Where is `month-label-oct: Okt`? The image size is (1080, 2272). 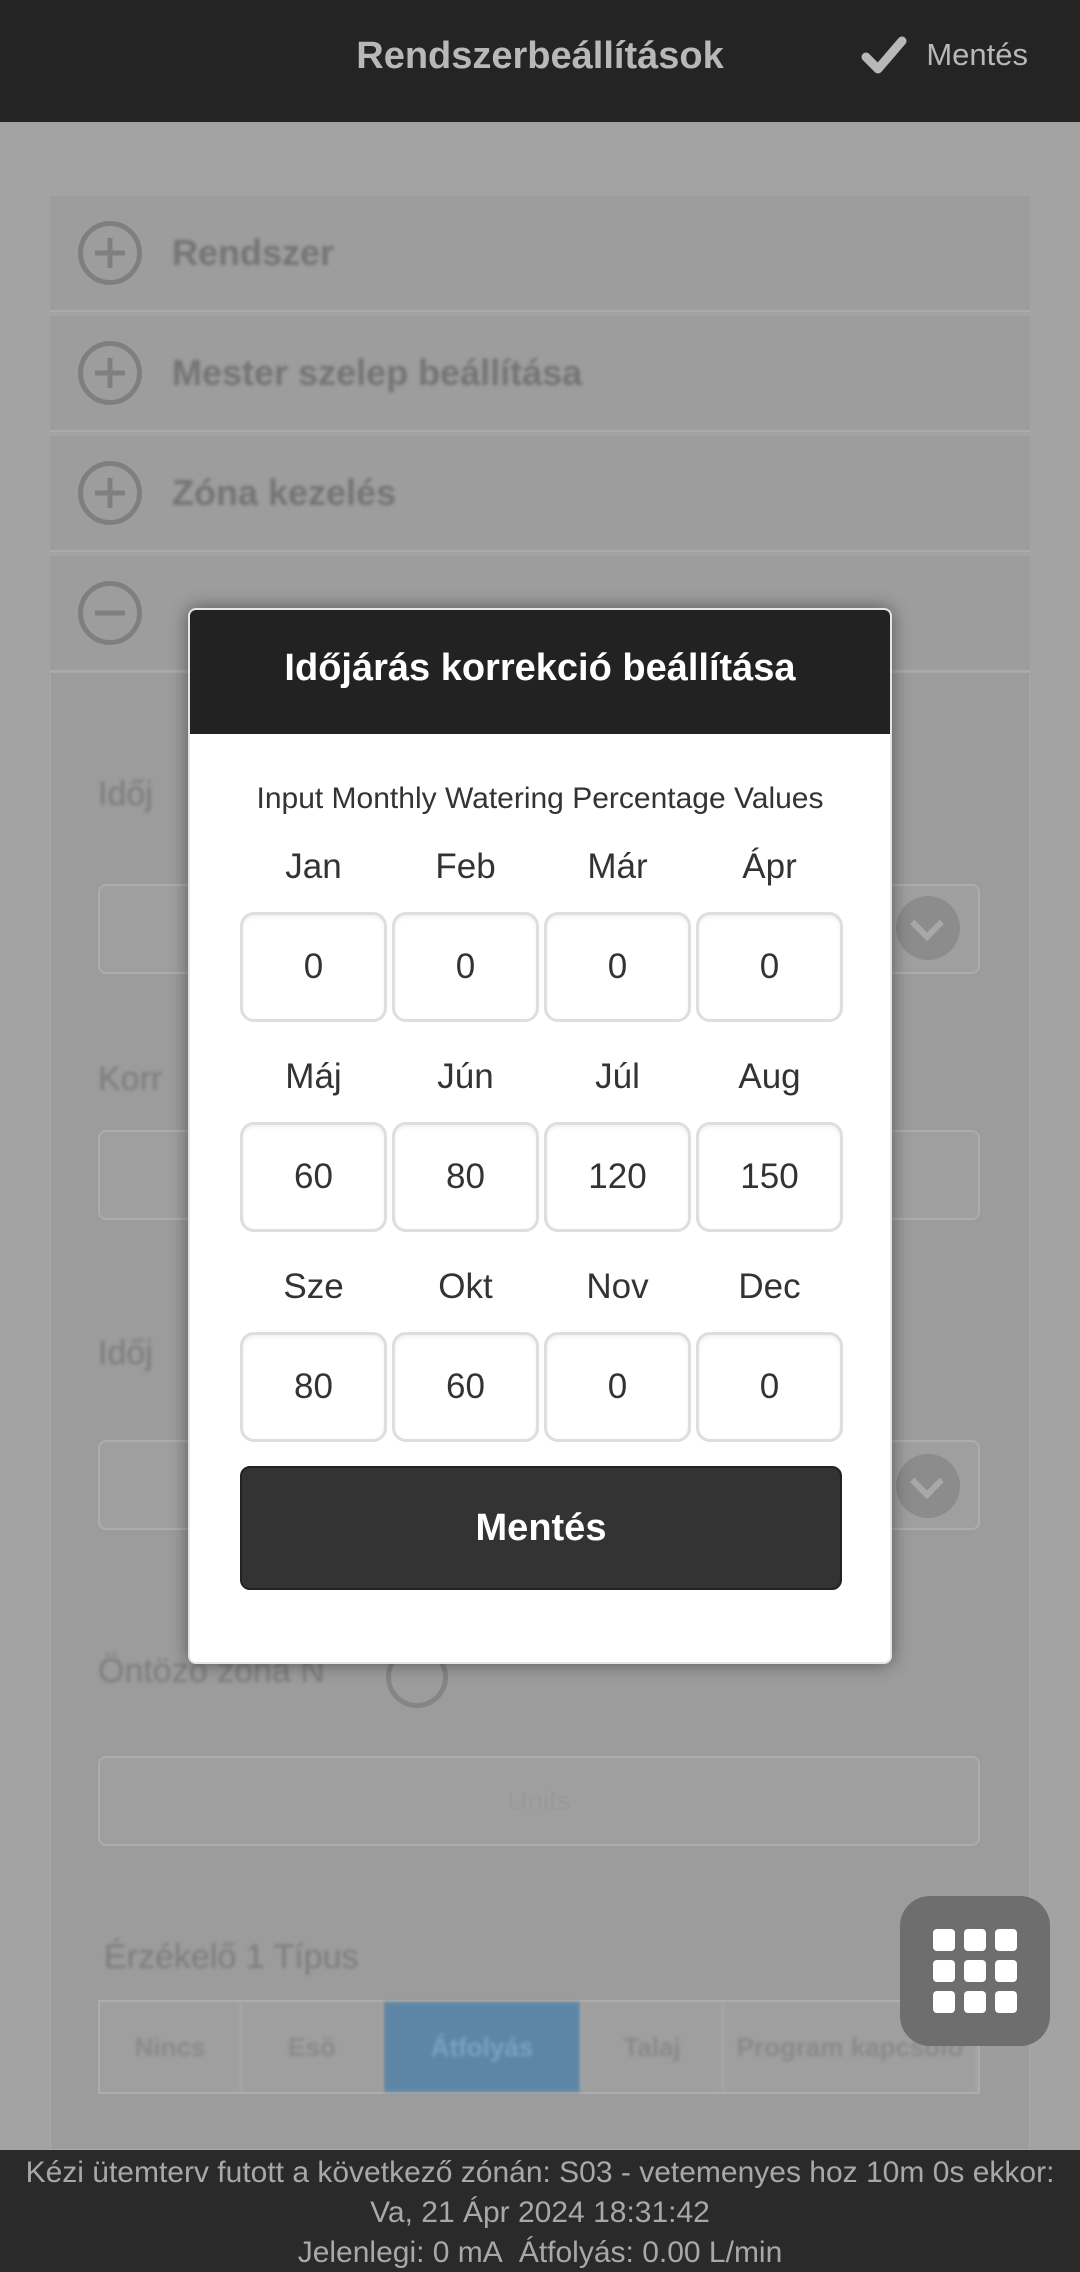
month-label-oct: Okt is located at coordinates (465, 1286).